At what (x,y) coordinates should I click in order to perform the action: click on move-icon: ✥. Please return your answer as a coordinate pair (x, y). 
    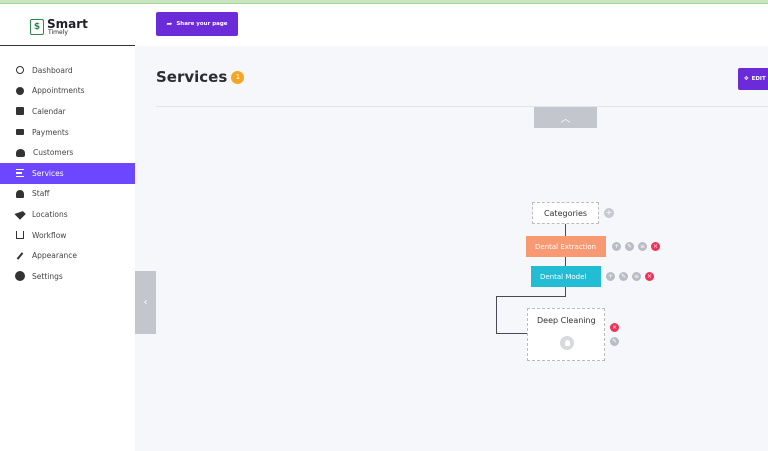
    Looking at the image, I should click on (746, 79).